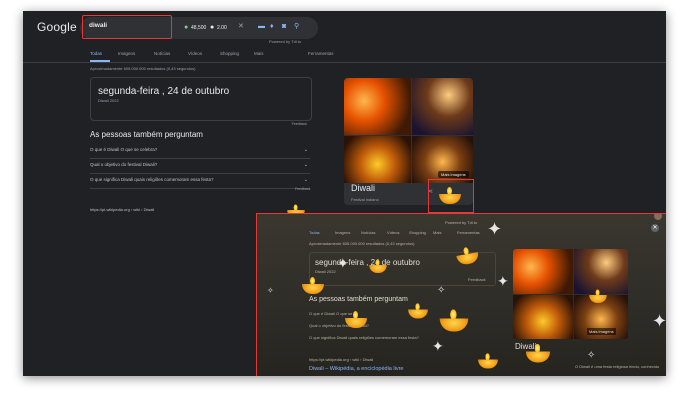  I want to click on overlay-kp-title: Diwali, so click(526, 346).